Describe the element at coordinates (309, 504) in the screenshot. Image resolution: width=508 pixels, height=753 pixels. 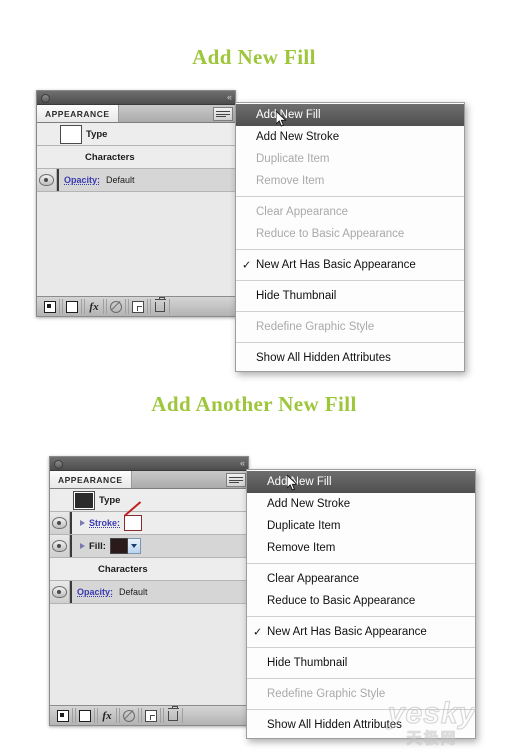
I see `menu-item-label: Add New Stroke` at that location.